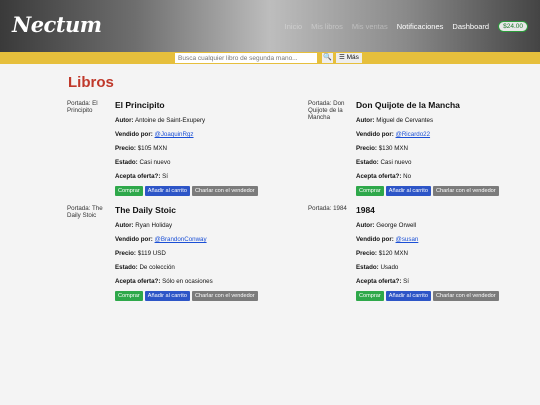  What do you see at coordinates (187, 281) in the screenshot?
I see `offers-value: Sólo en ocasiones` at bounding box center [187, 281].